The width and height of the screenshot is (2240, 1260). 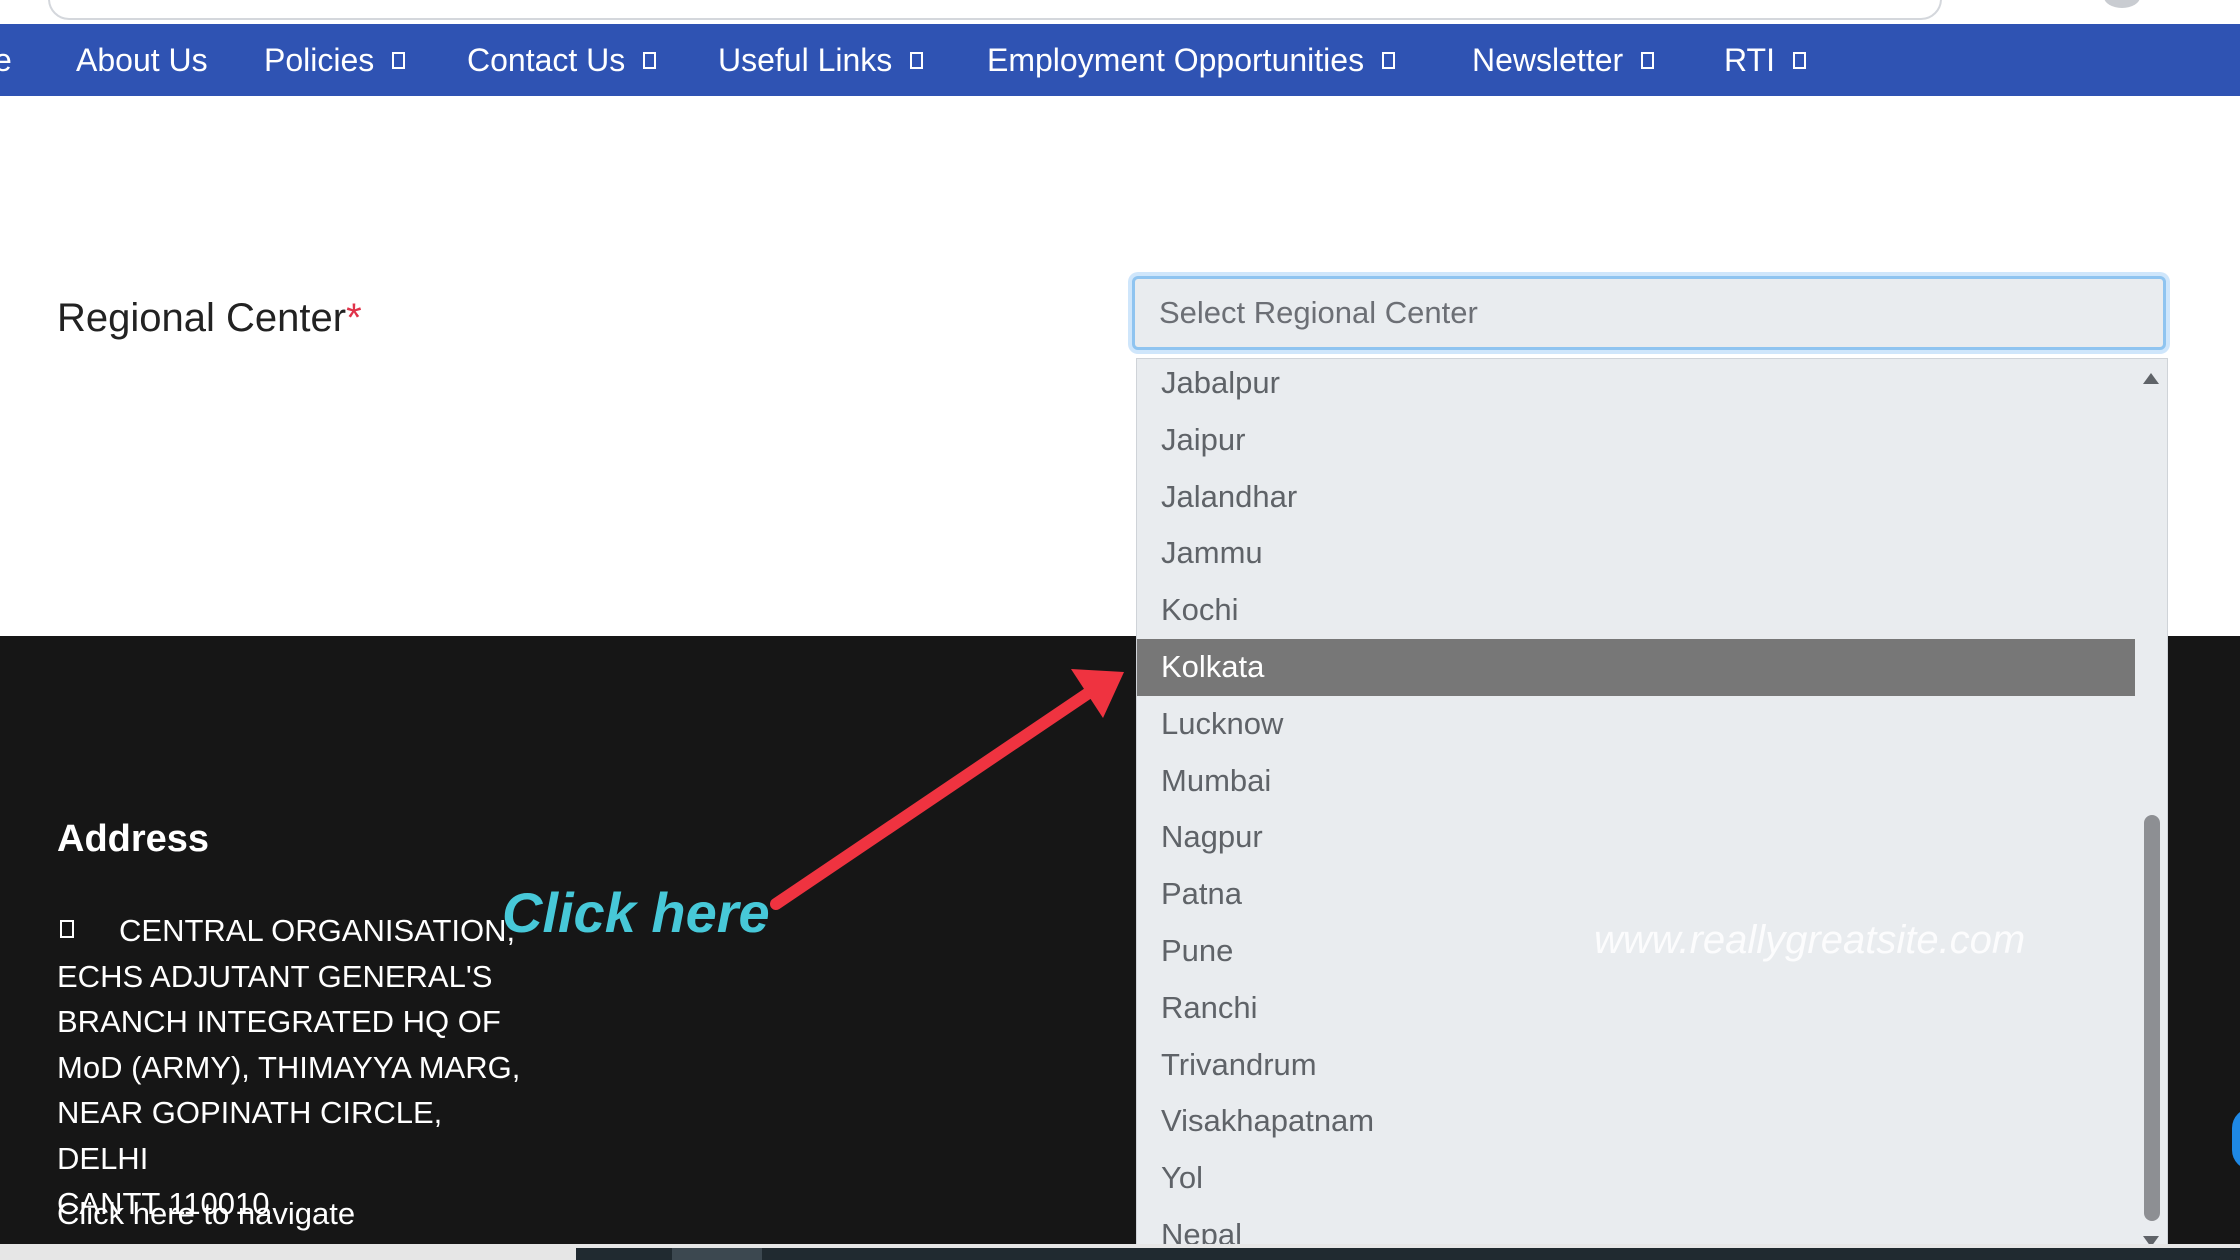 I want to click on nav-item-home: e, so click(x=6, y=60).